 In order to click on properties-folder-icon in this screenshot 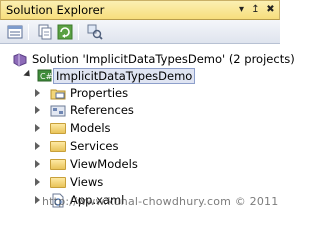, I will do `click(58, 93)`.